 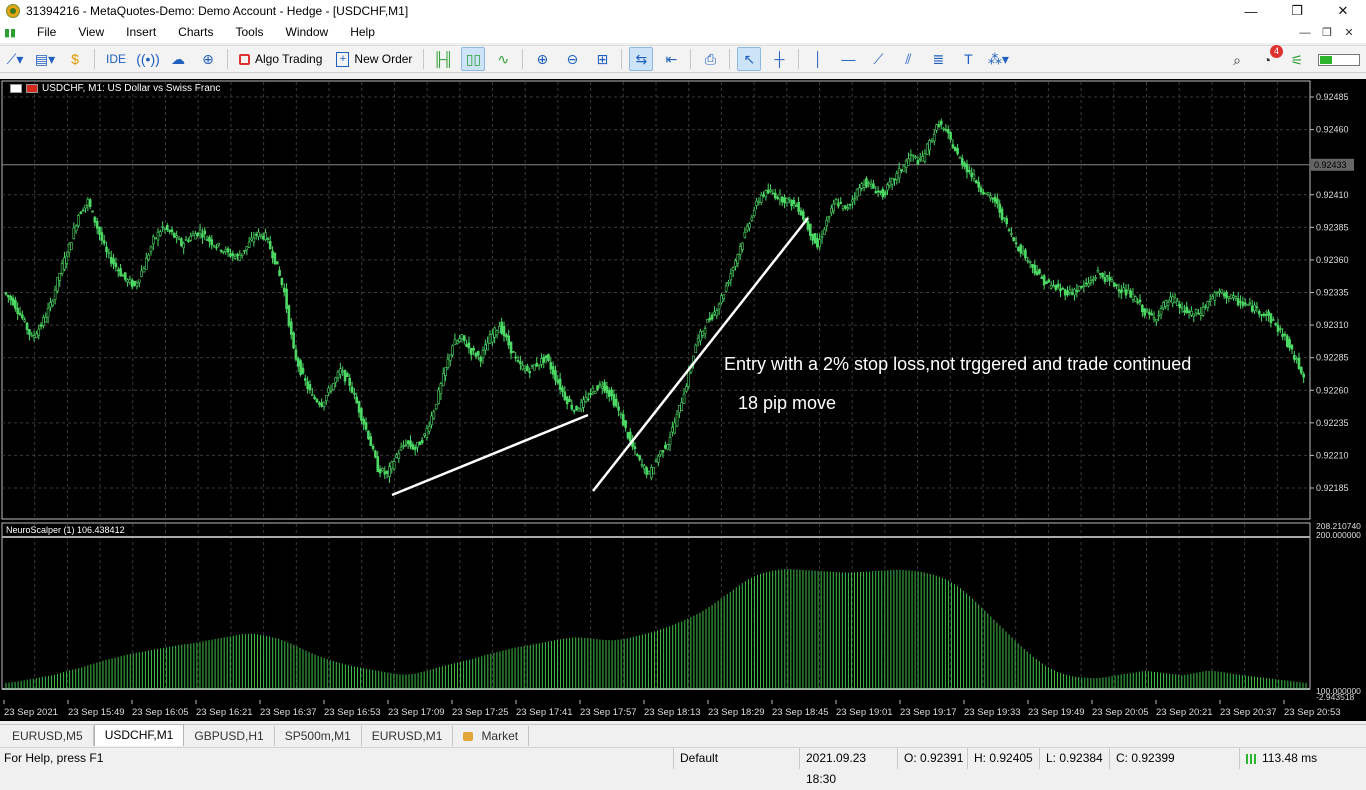 I want to click on minimize-button: —, so click(x=1251, y=11).